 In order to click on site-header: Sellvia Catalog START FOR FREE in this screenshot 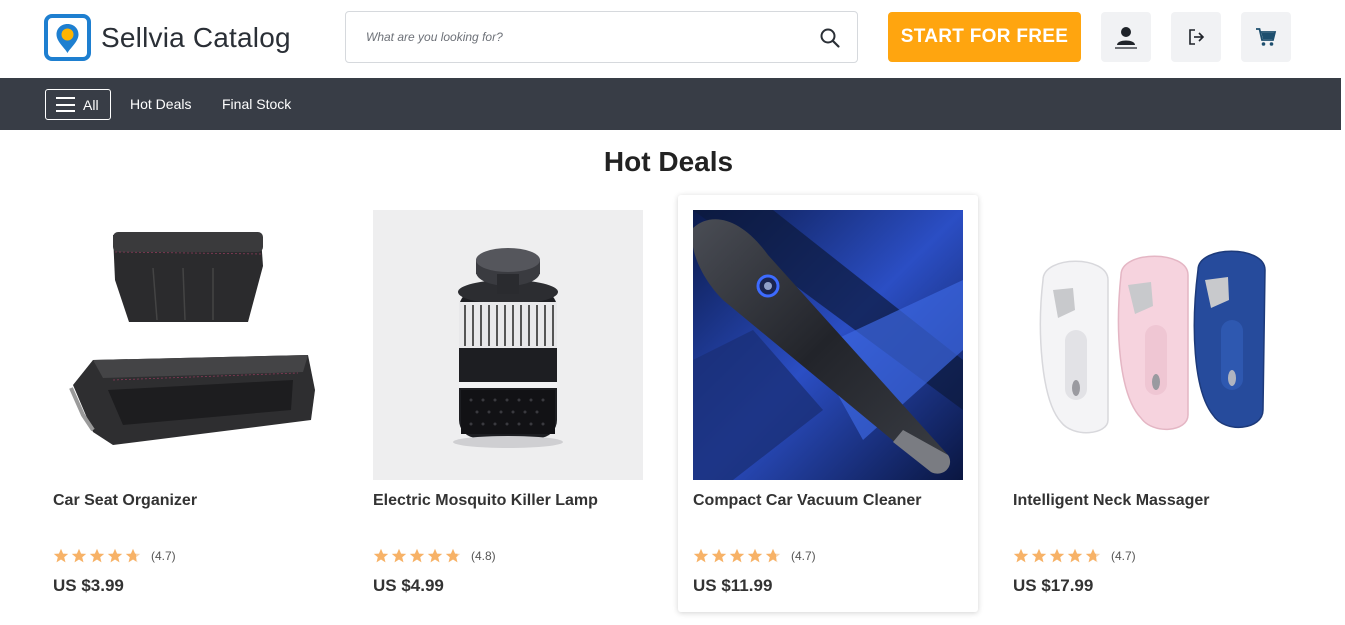, I will do `click(672, 39)`.